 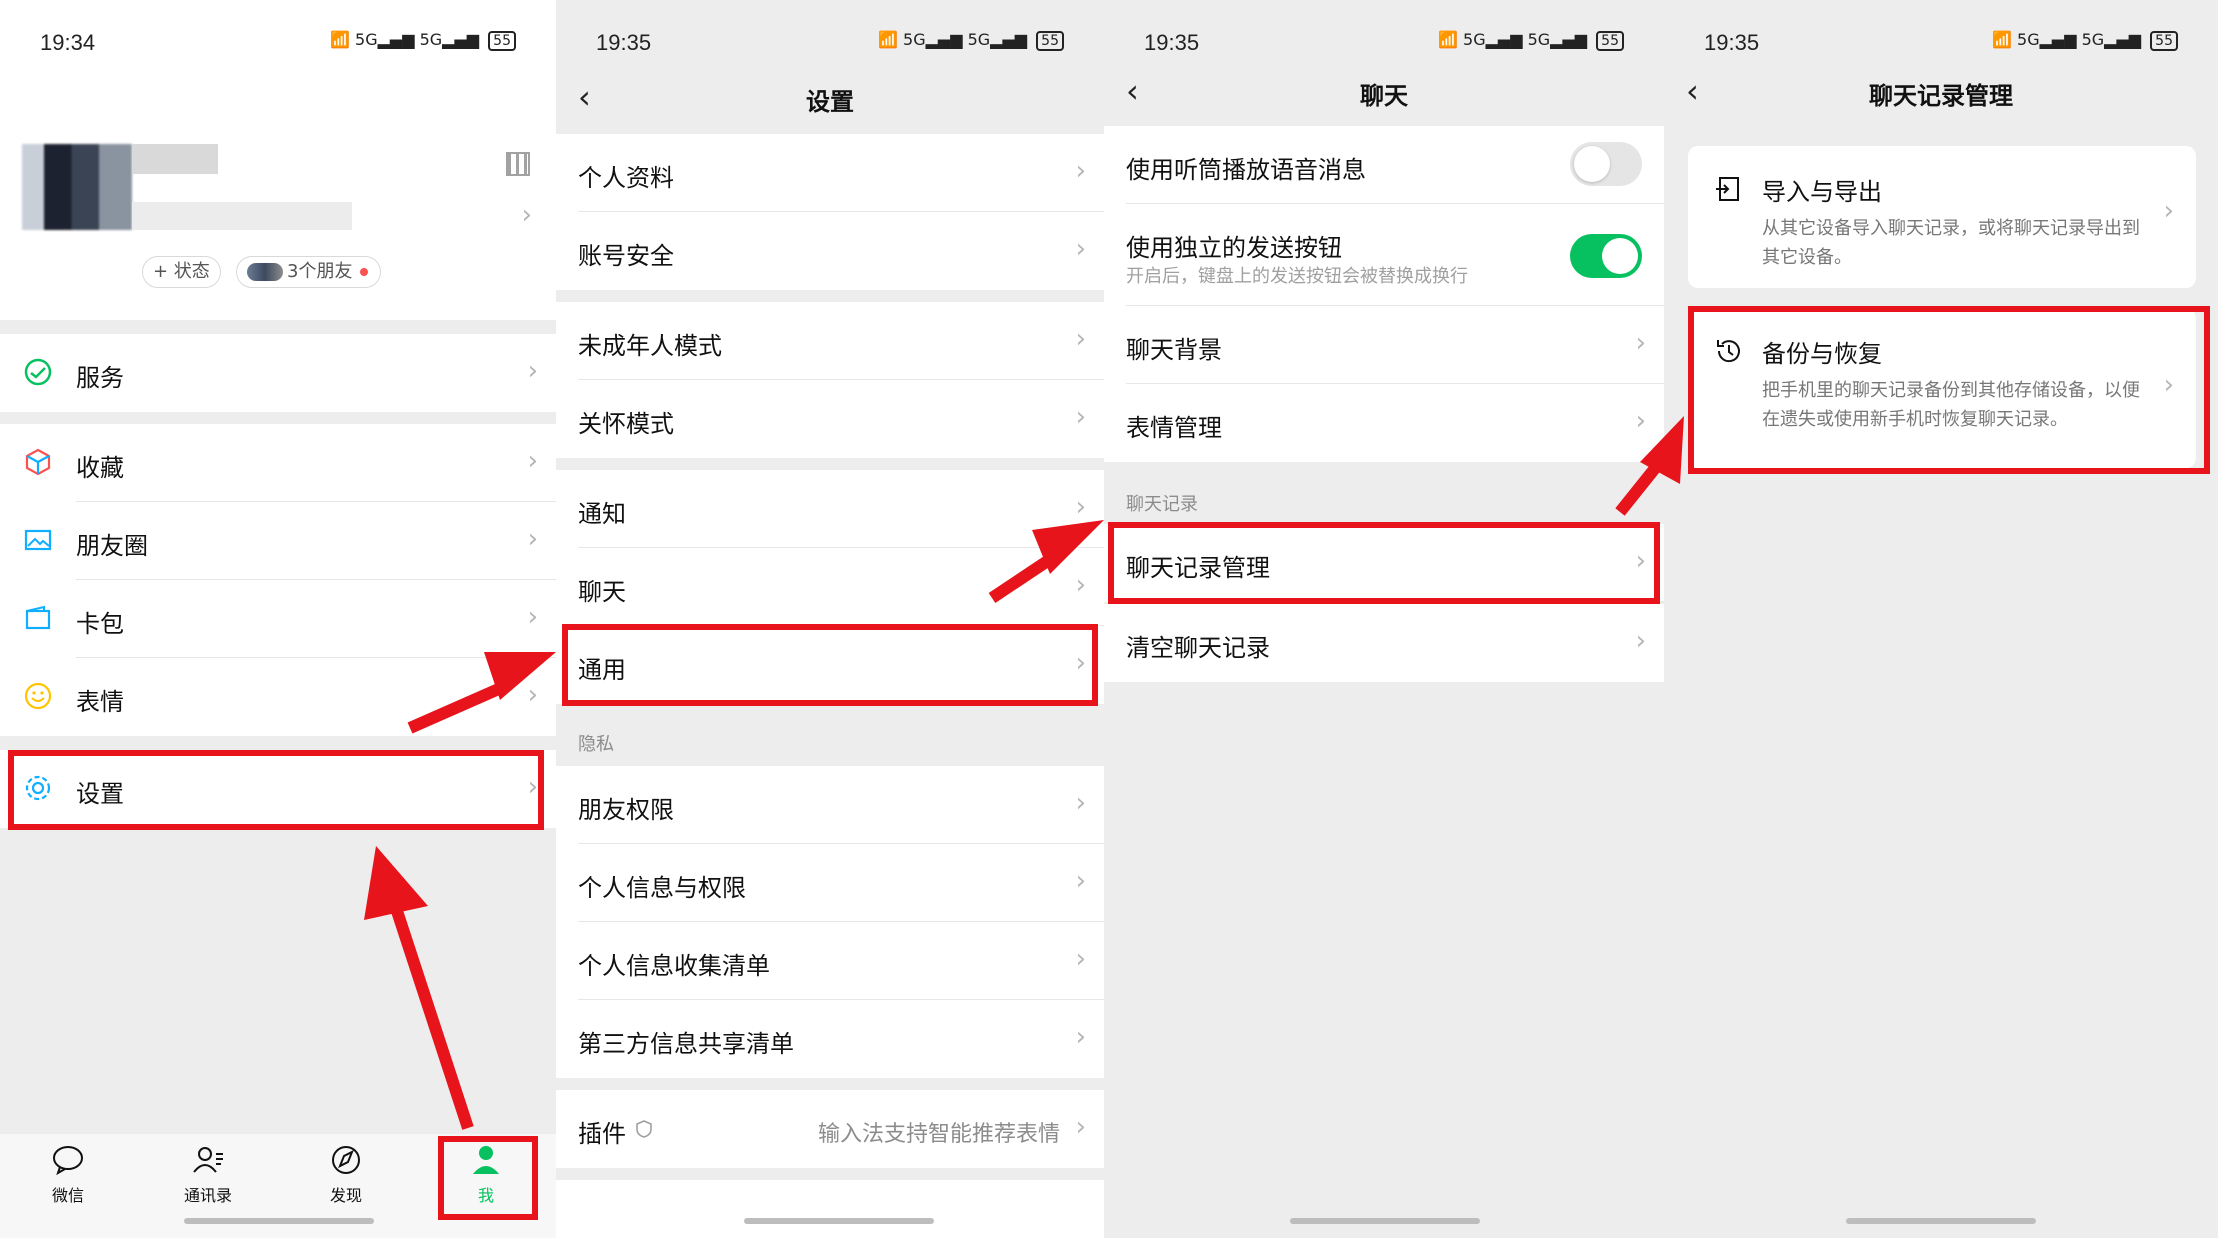 I want to click on profile-chevron-icon: ›, so click(x=526, y=215).